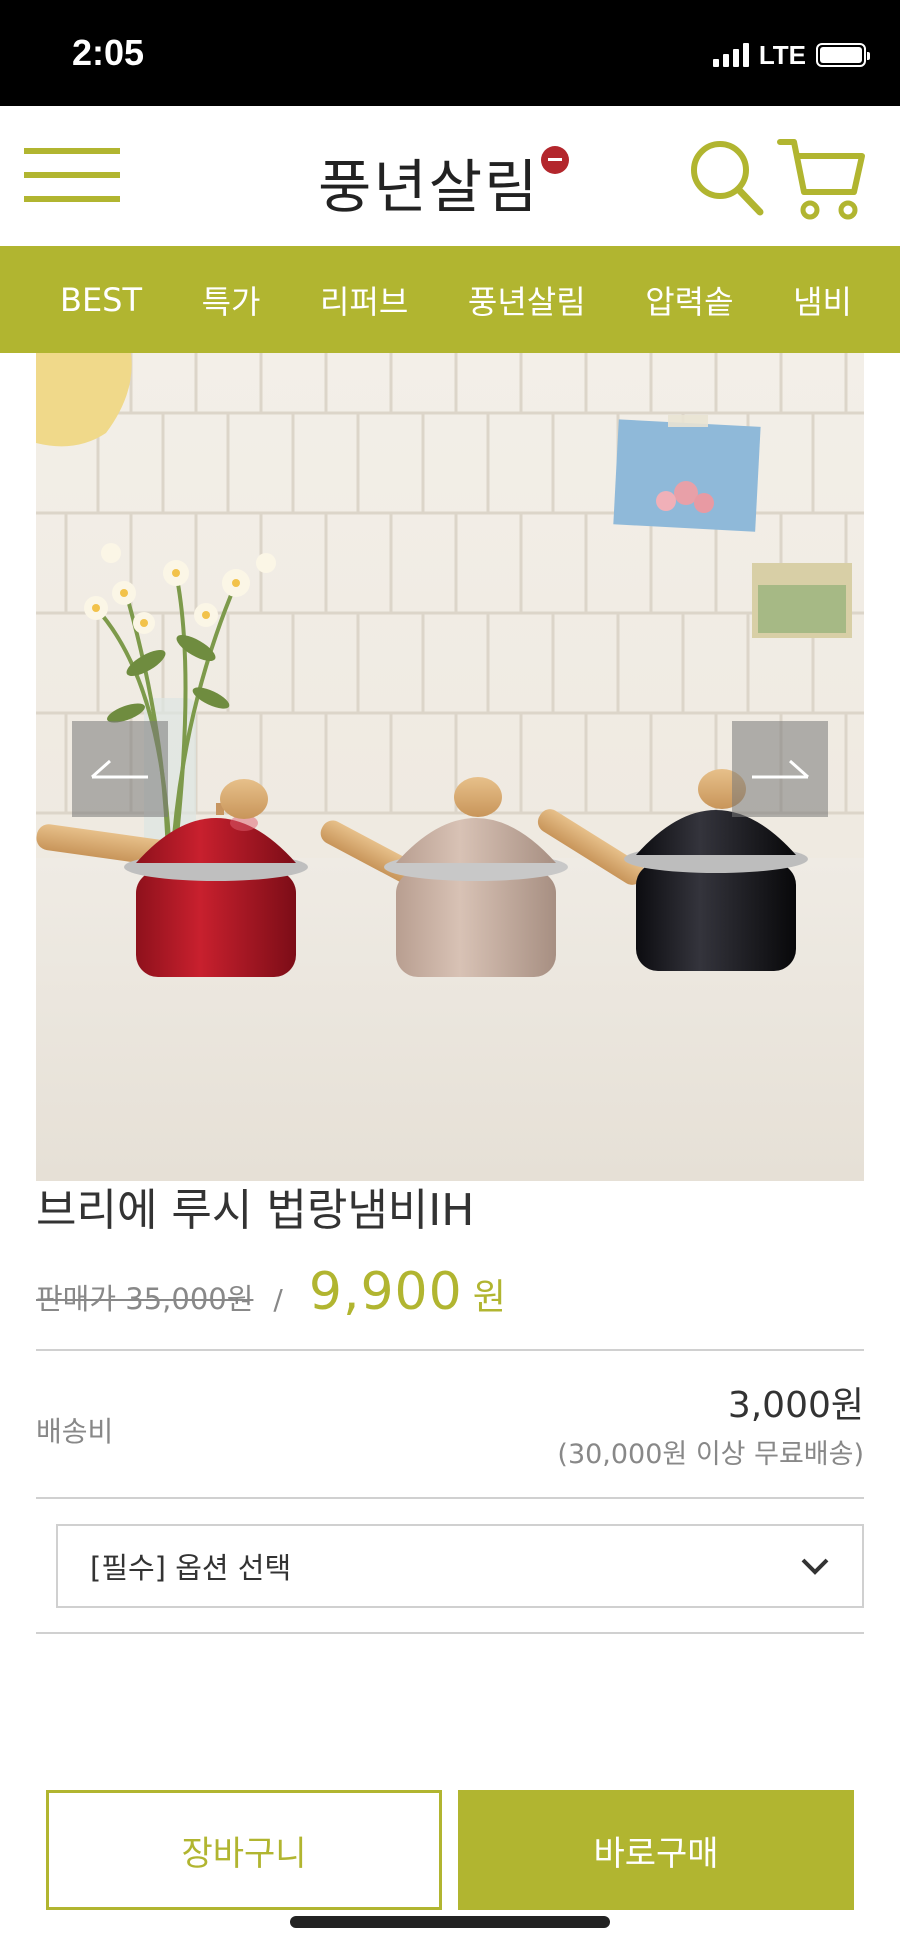 The width and height of the screenshot is (900, 1948). Describe the element at coordinates (108, 52) in the screenshot. I see `status-time: 2:05` at that location.